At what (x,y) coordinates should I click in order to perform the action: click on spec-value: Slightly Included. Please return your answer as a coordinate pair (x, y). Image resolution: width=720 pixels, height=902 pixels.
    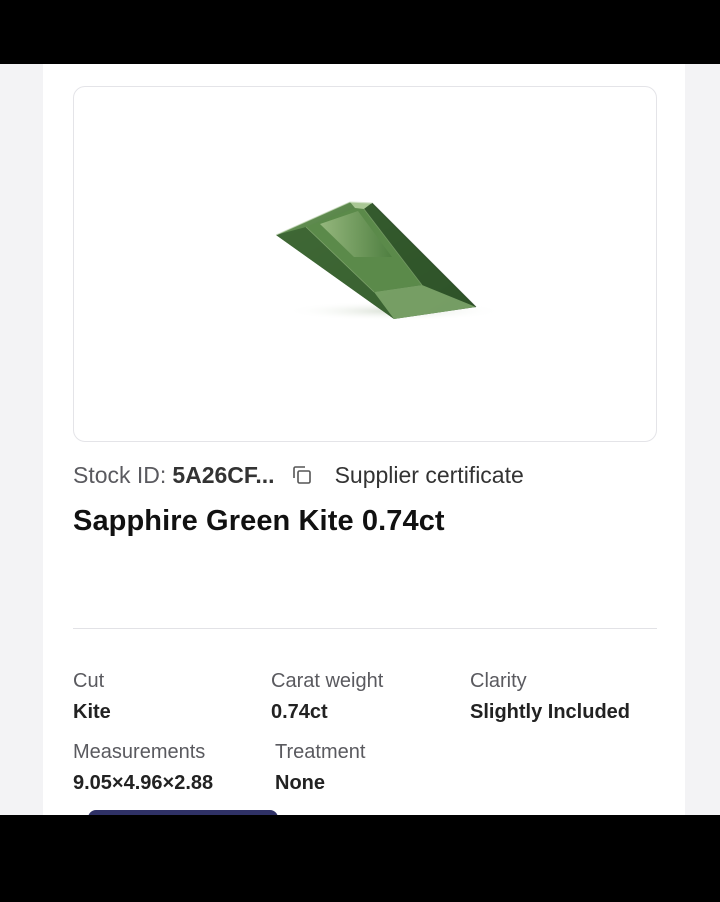
    Looking at the image, I should click on (550, 712).